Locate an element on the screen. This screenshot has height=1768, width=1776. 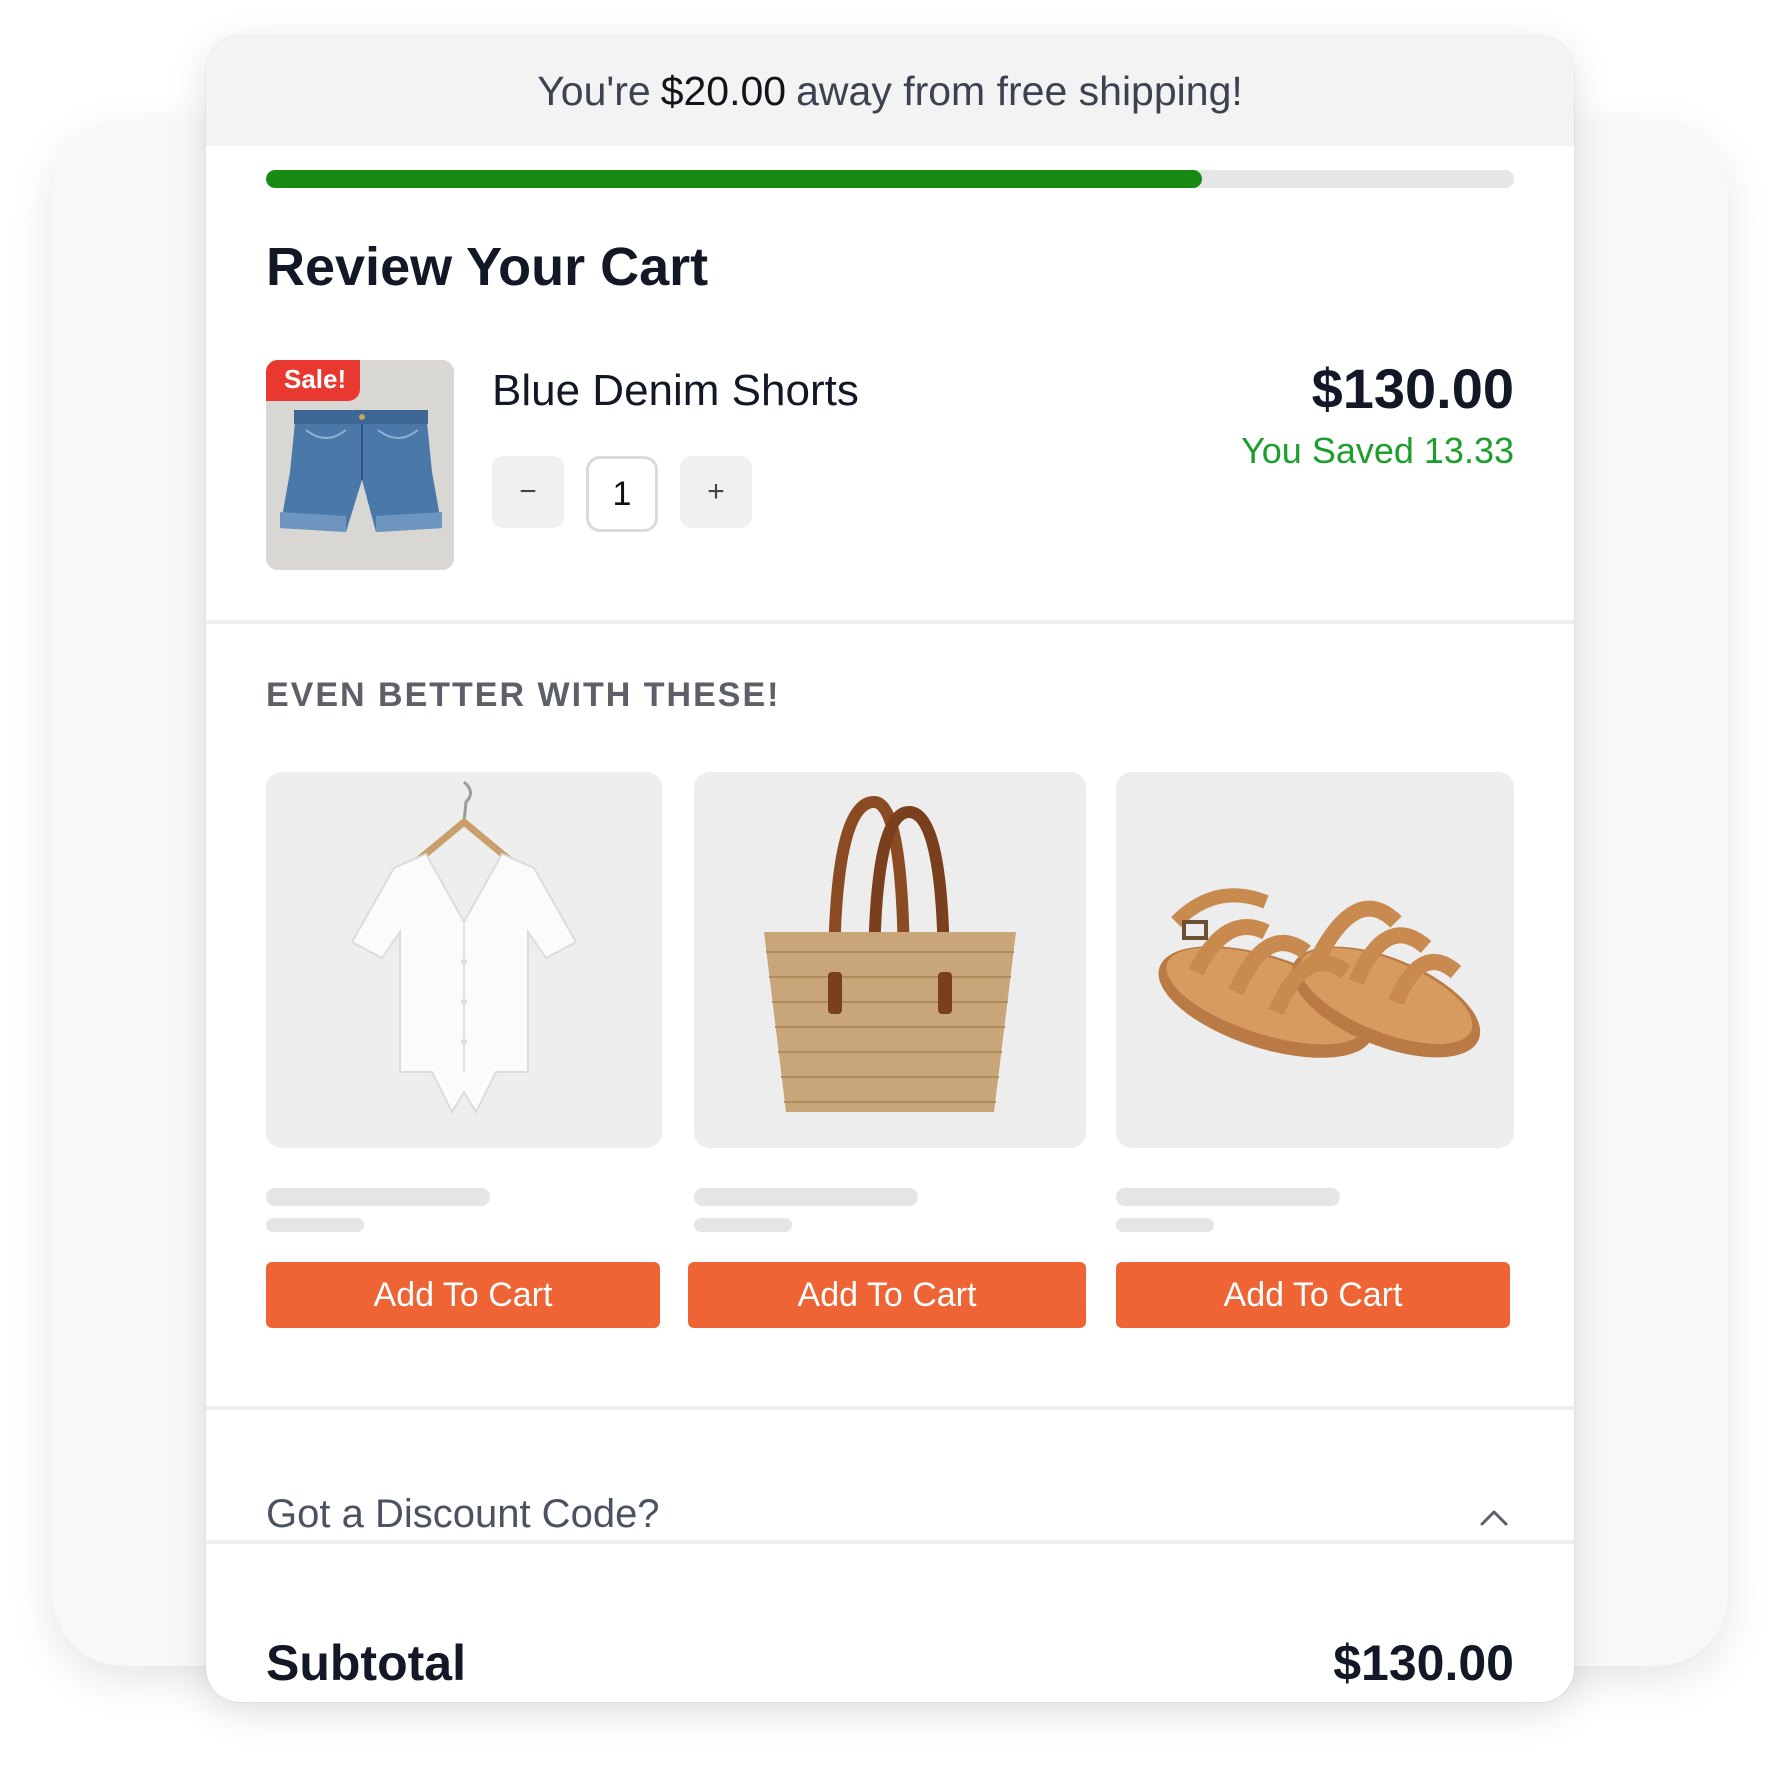
shipping-progress-fill is located at coordinates (734, 179).